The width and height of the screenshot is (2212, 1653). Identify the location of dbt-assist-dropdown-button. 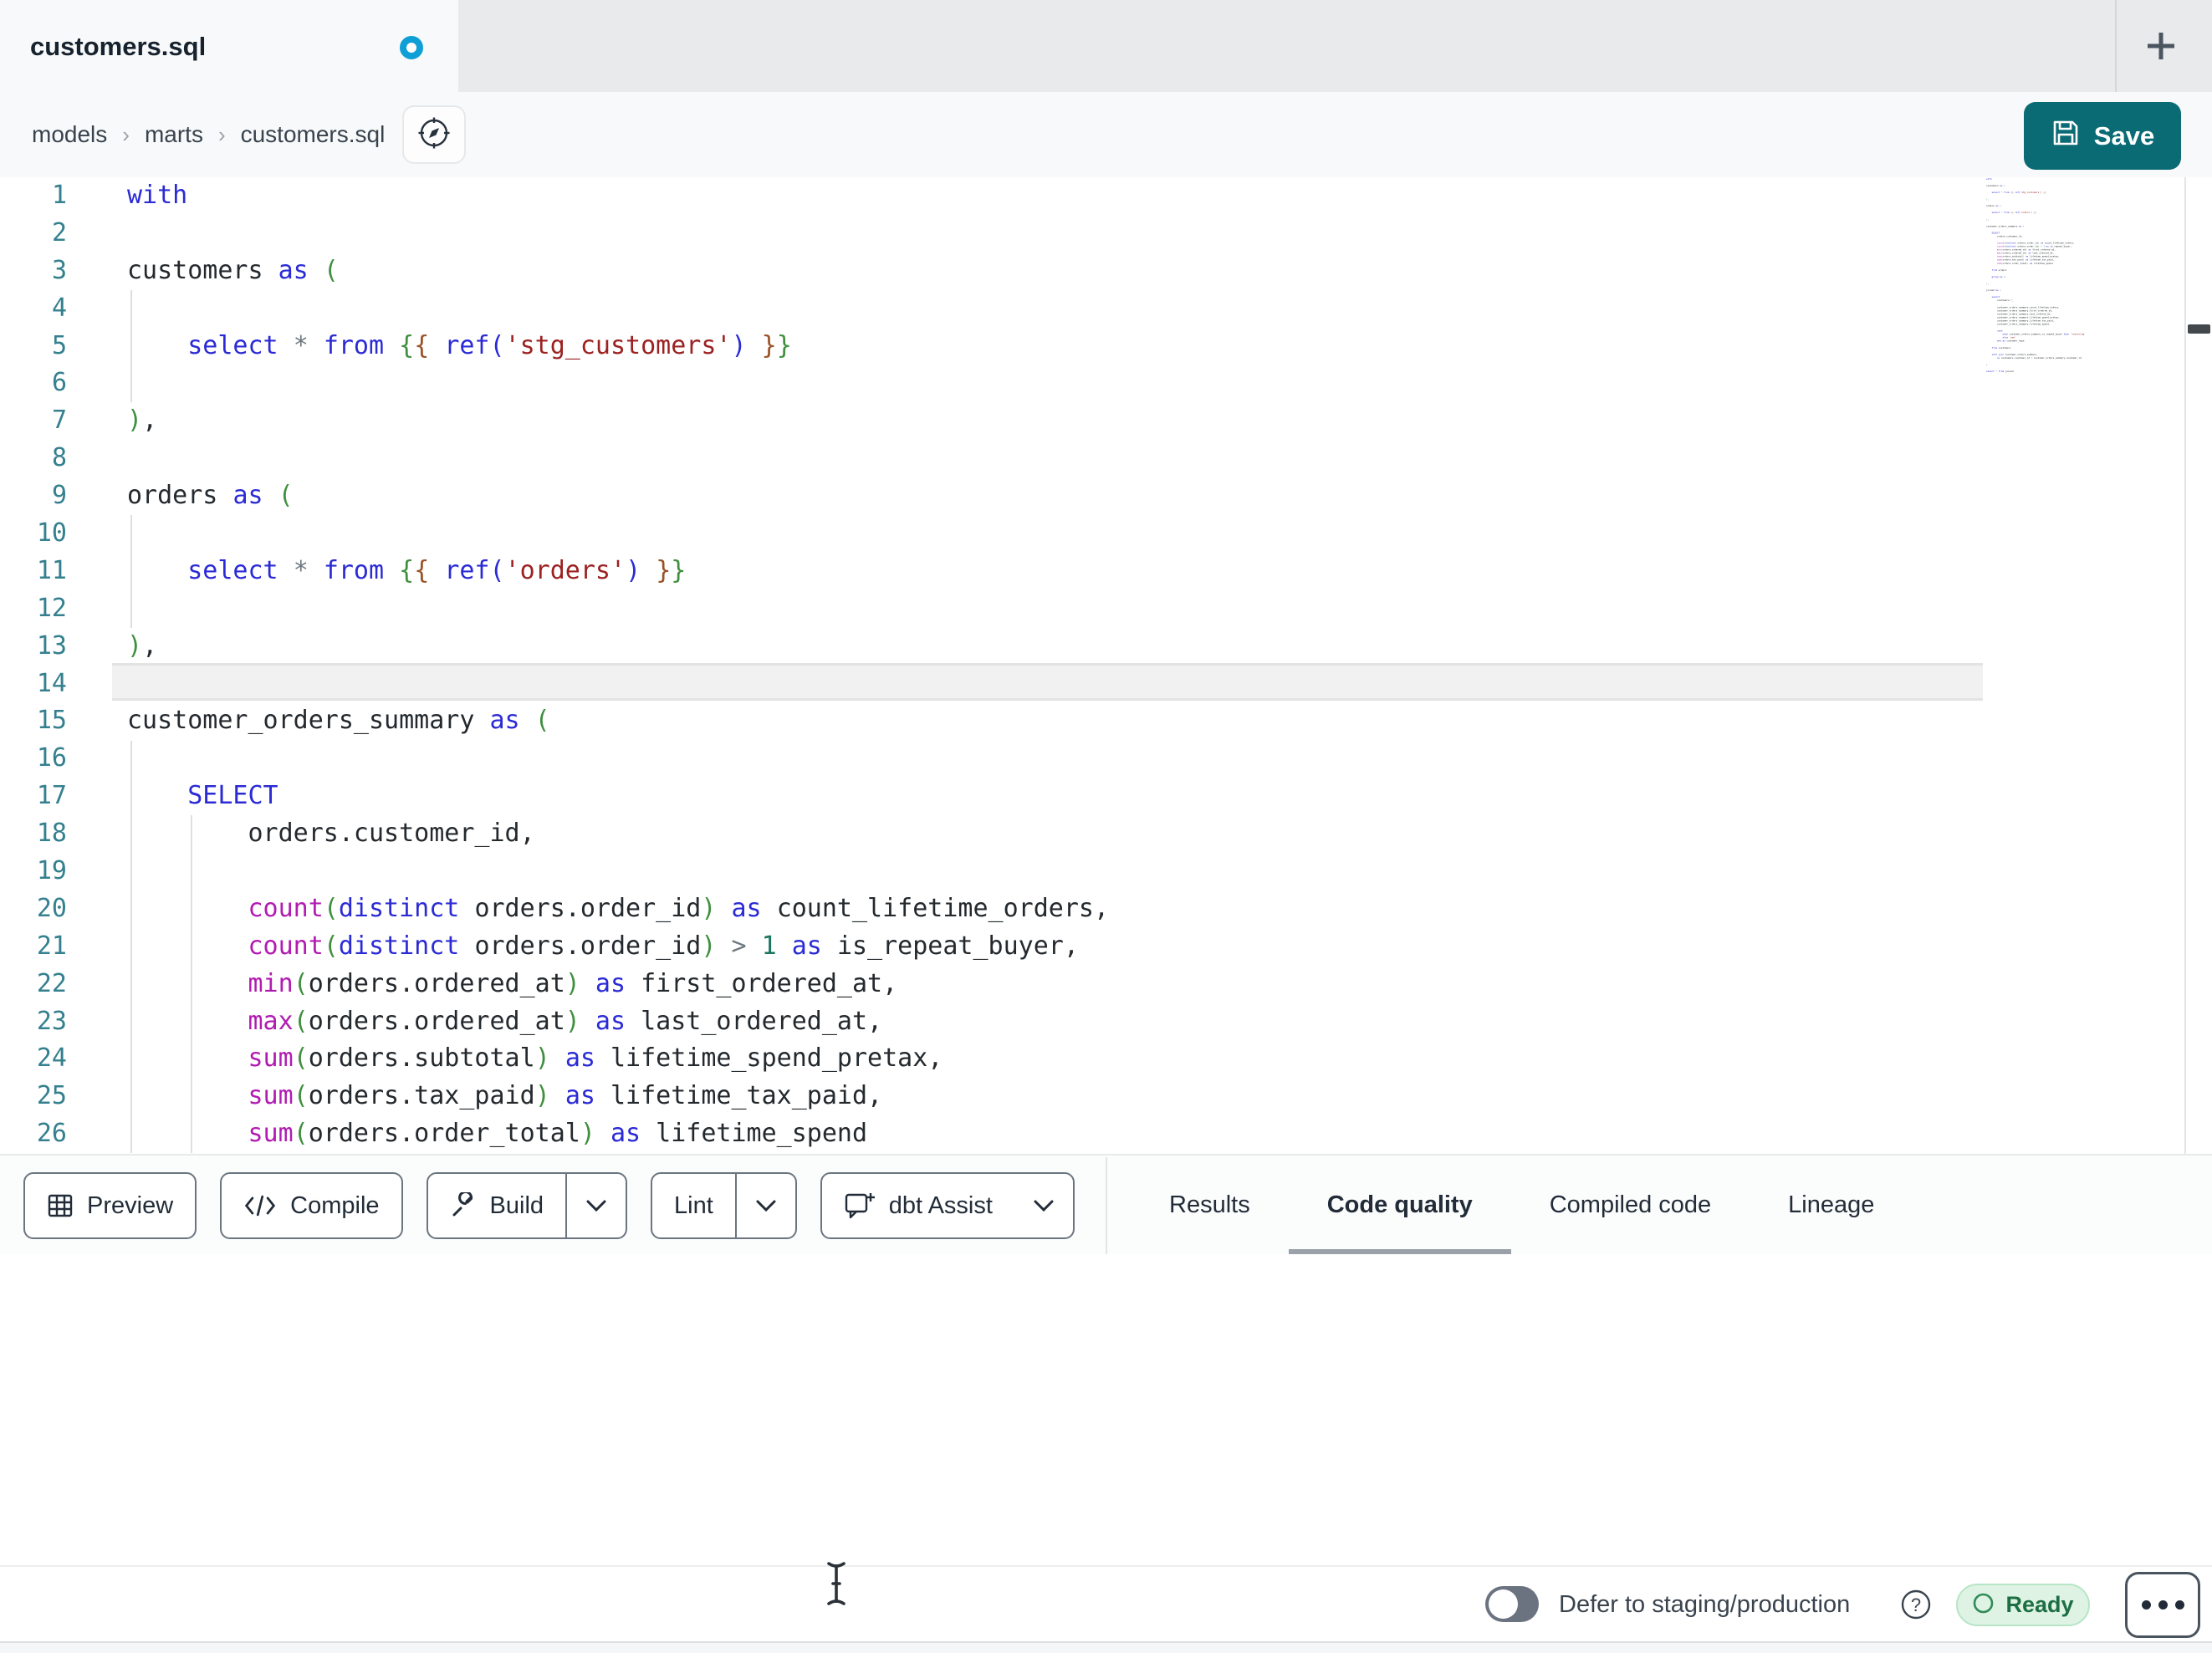
(1044, 1205).